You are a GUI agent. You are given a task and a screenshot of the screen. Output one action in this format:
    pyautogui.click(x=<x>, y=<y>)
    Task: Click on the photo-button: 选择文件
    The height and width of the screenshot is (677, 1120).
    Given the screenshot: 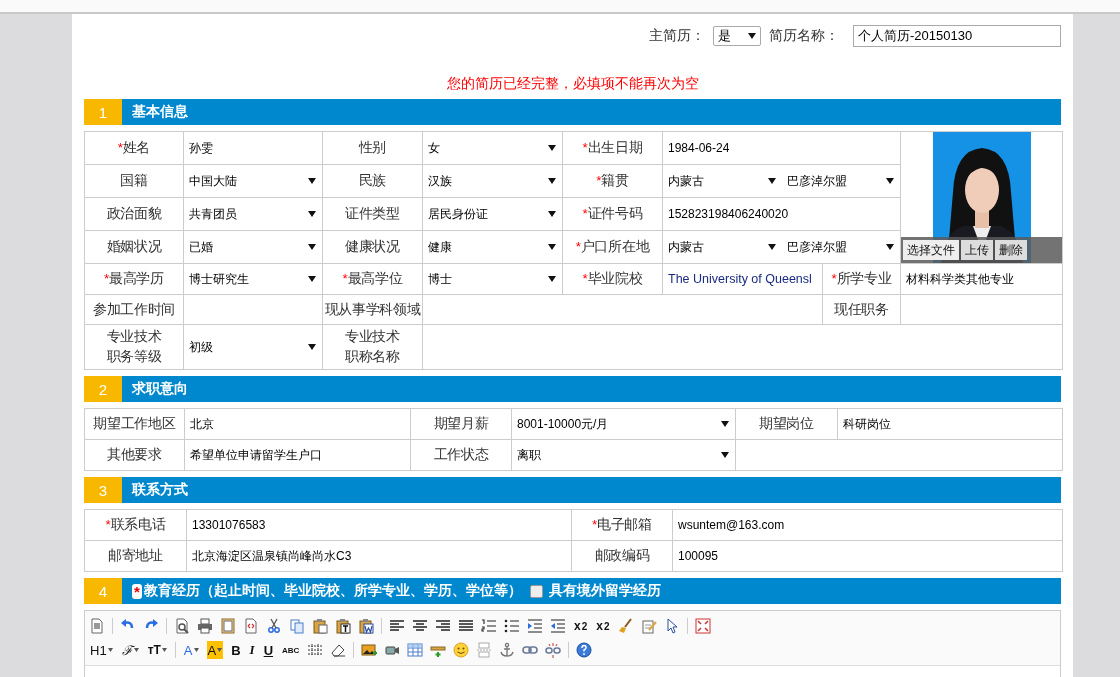 What is the action you would take?
    pyautogui.click(x=931, y=250)
    